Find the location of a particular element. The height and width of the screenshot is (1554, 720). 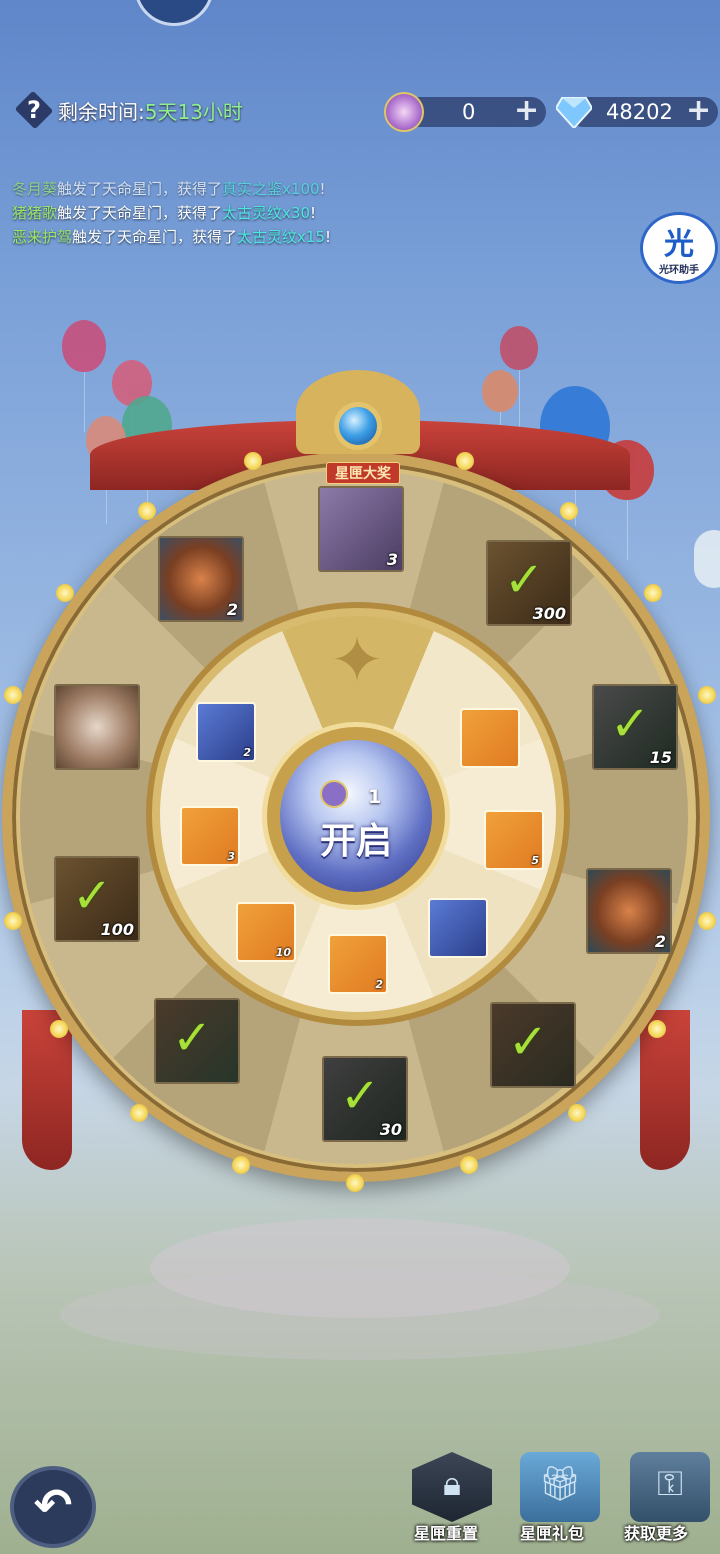

remaining-time-value: 5天13小时 is located at coordinates (193, 112).